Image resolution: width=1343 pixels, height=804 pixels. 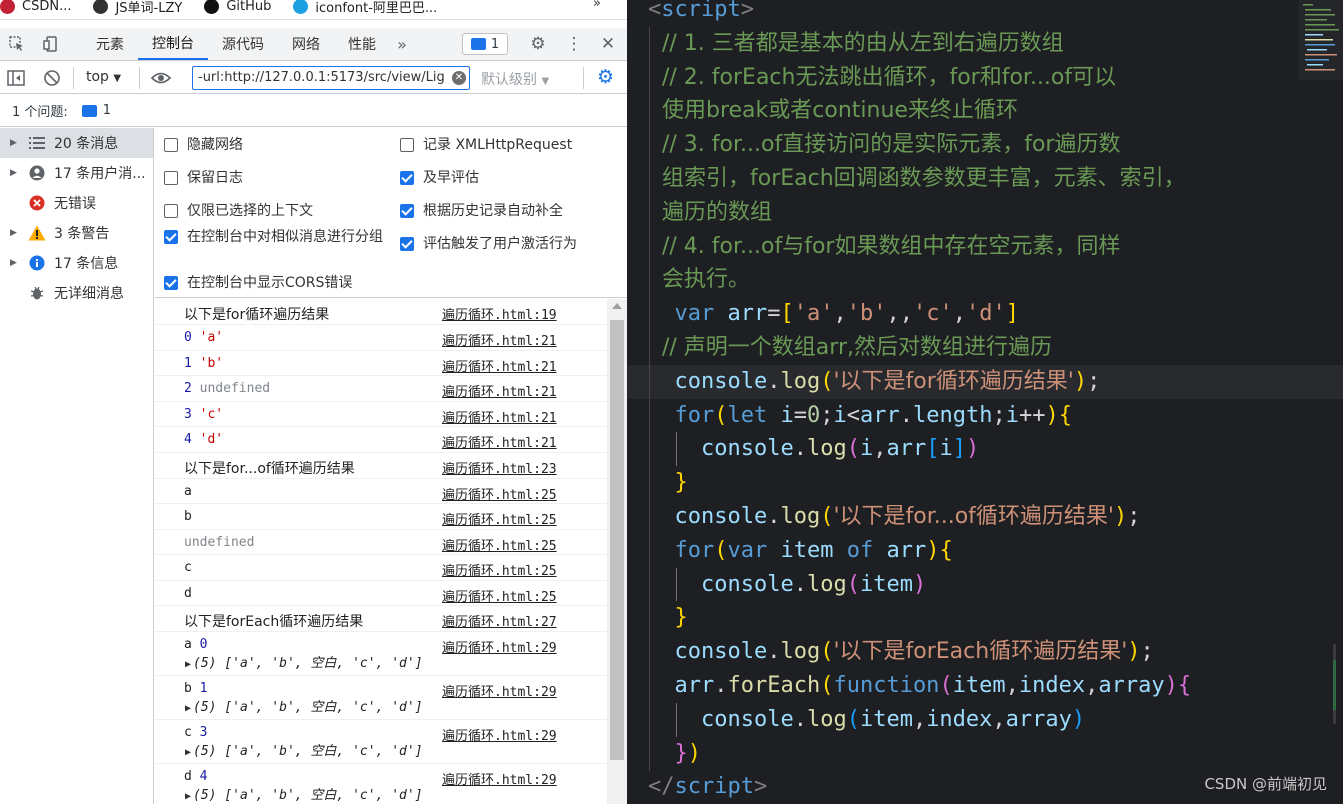 I want to click on setting-checkbox: 隐藏网络, so click(x=203, y=145).